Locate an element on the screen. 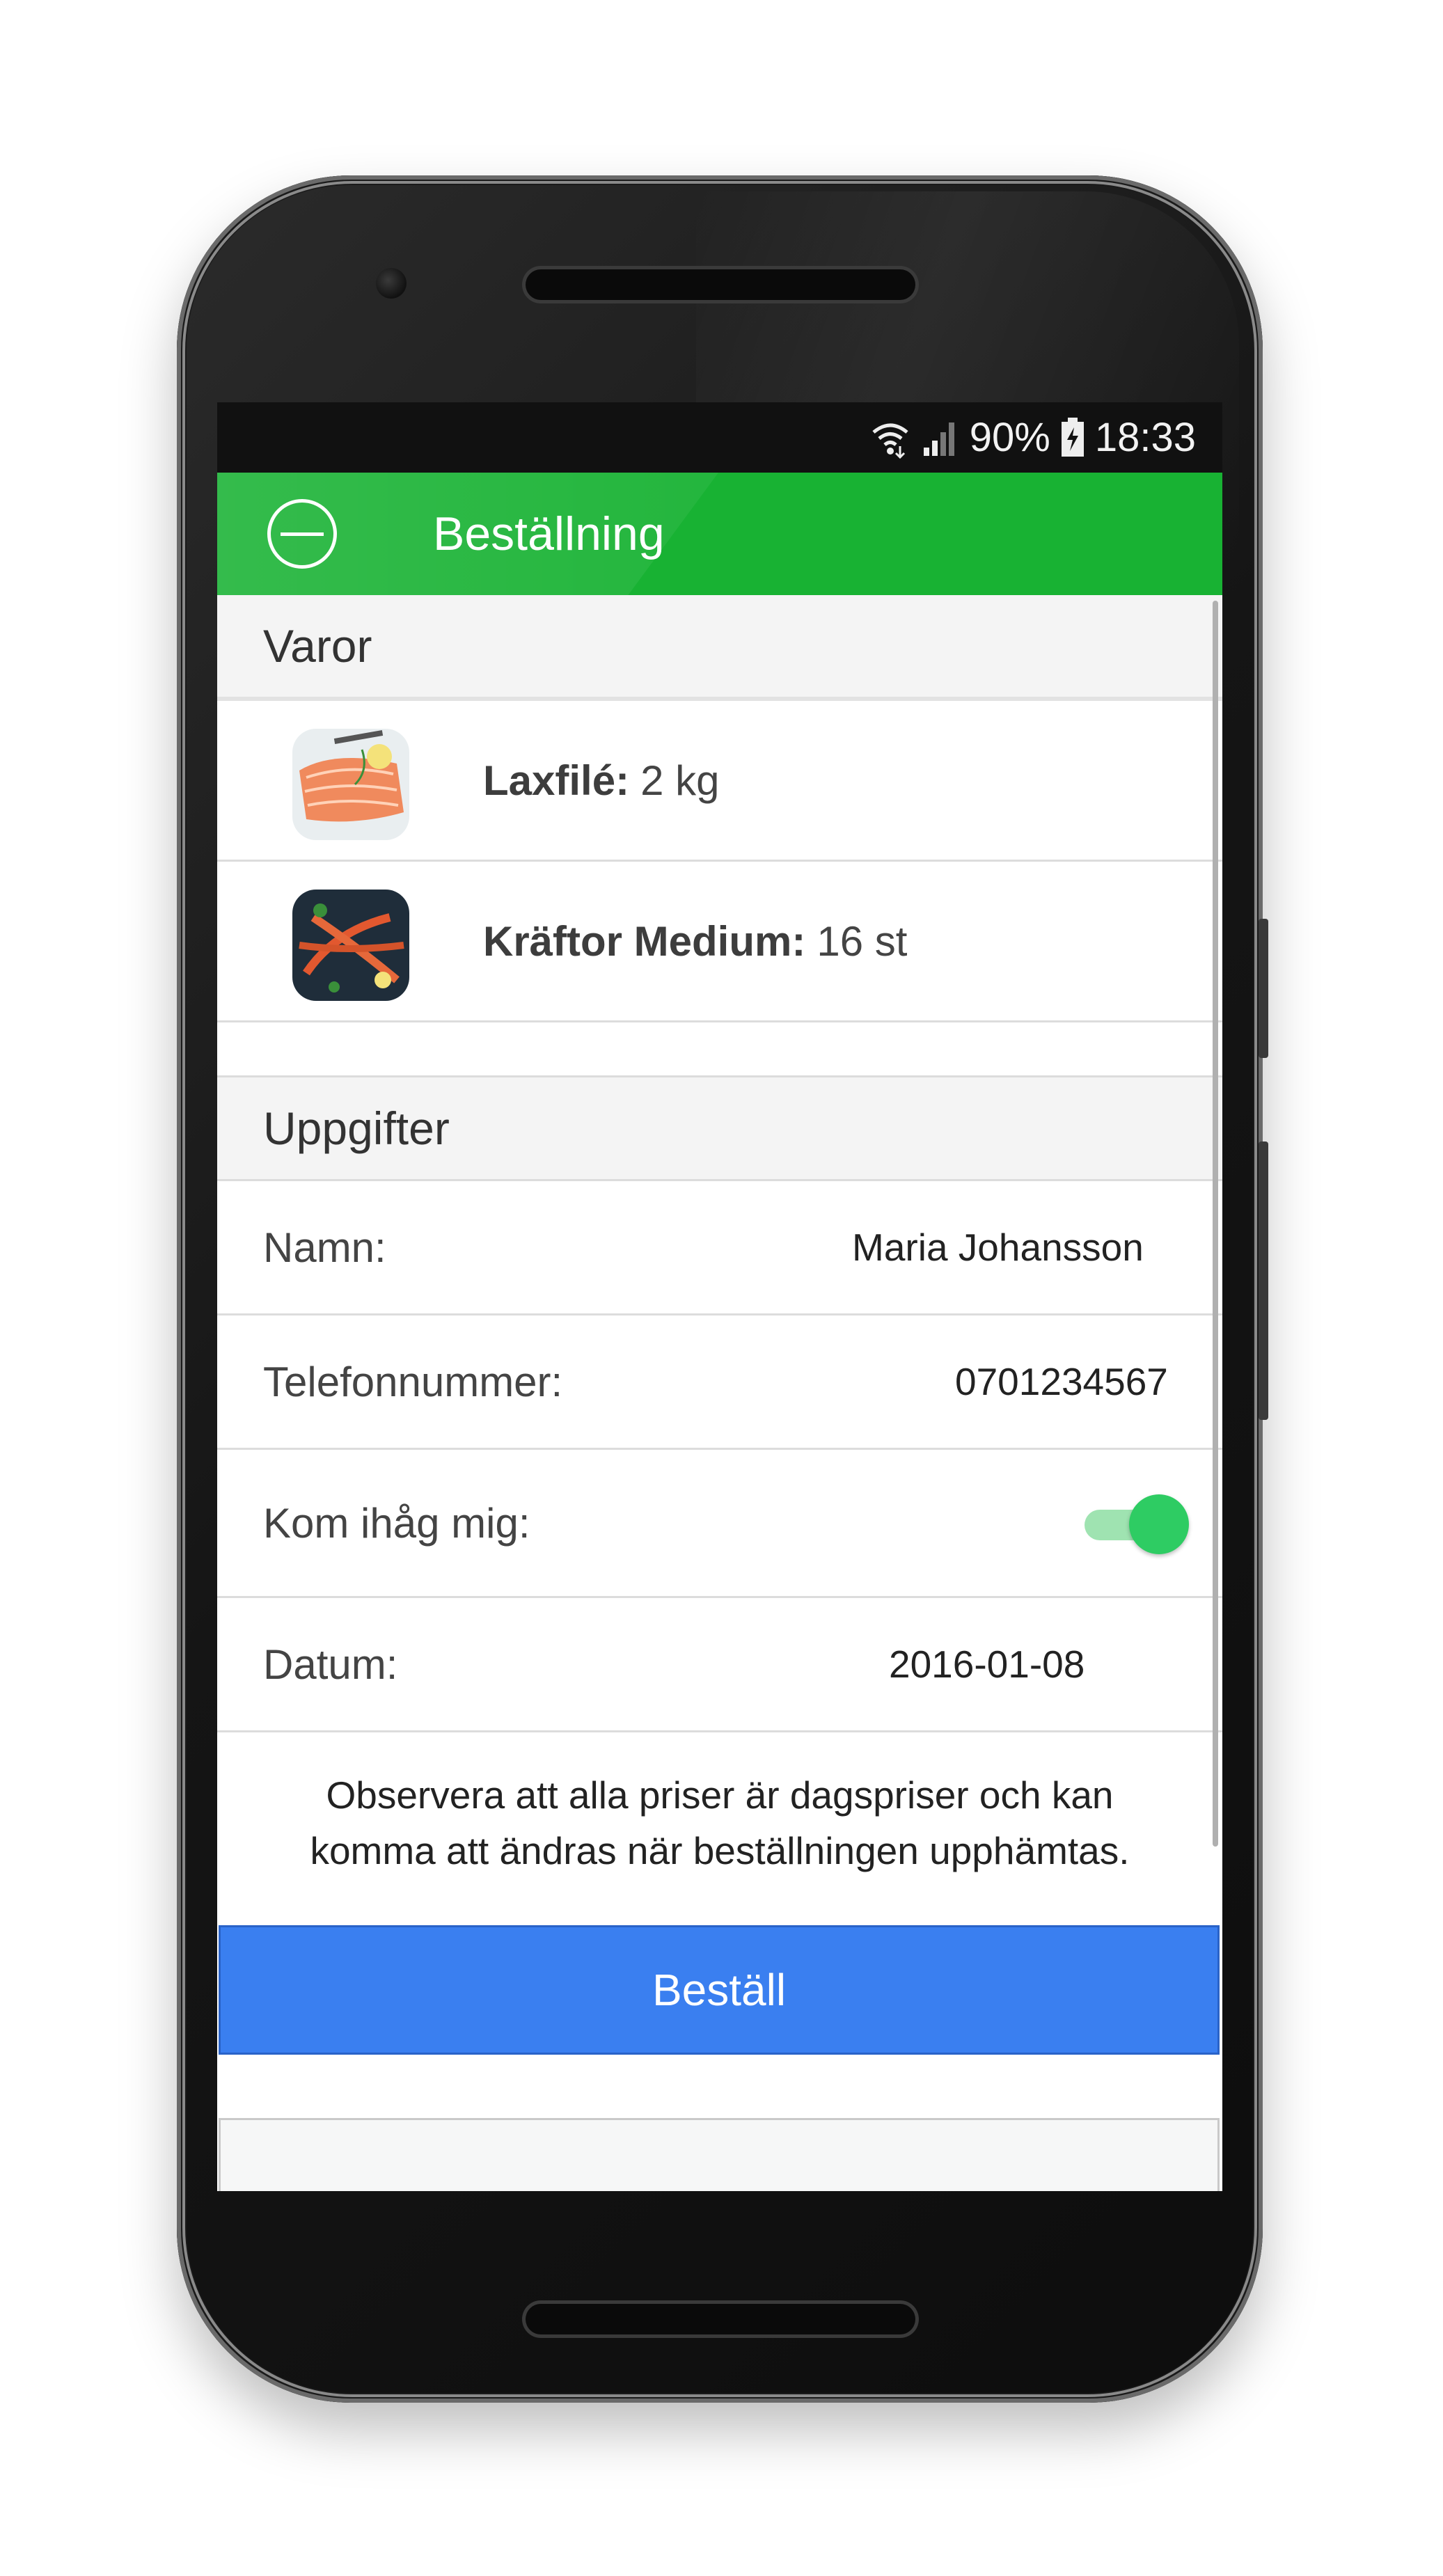 The height and width of the screenshot is (2576, 1443). remember-label: Kom ihåg mig: is located at coordinates (396, 1523).